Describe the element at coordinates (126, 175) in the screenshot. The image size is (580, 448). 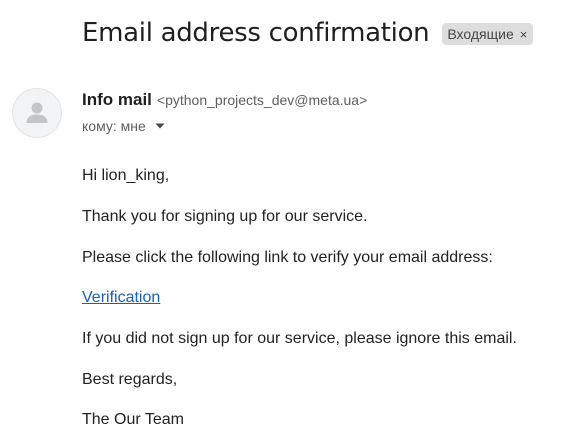
I see `greeting-text: Hi lion_king,` at that location.